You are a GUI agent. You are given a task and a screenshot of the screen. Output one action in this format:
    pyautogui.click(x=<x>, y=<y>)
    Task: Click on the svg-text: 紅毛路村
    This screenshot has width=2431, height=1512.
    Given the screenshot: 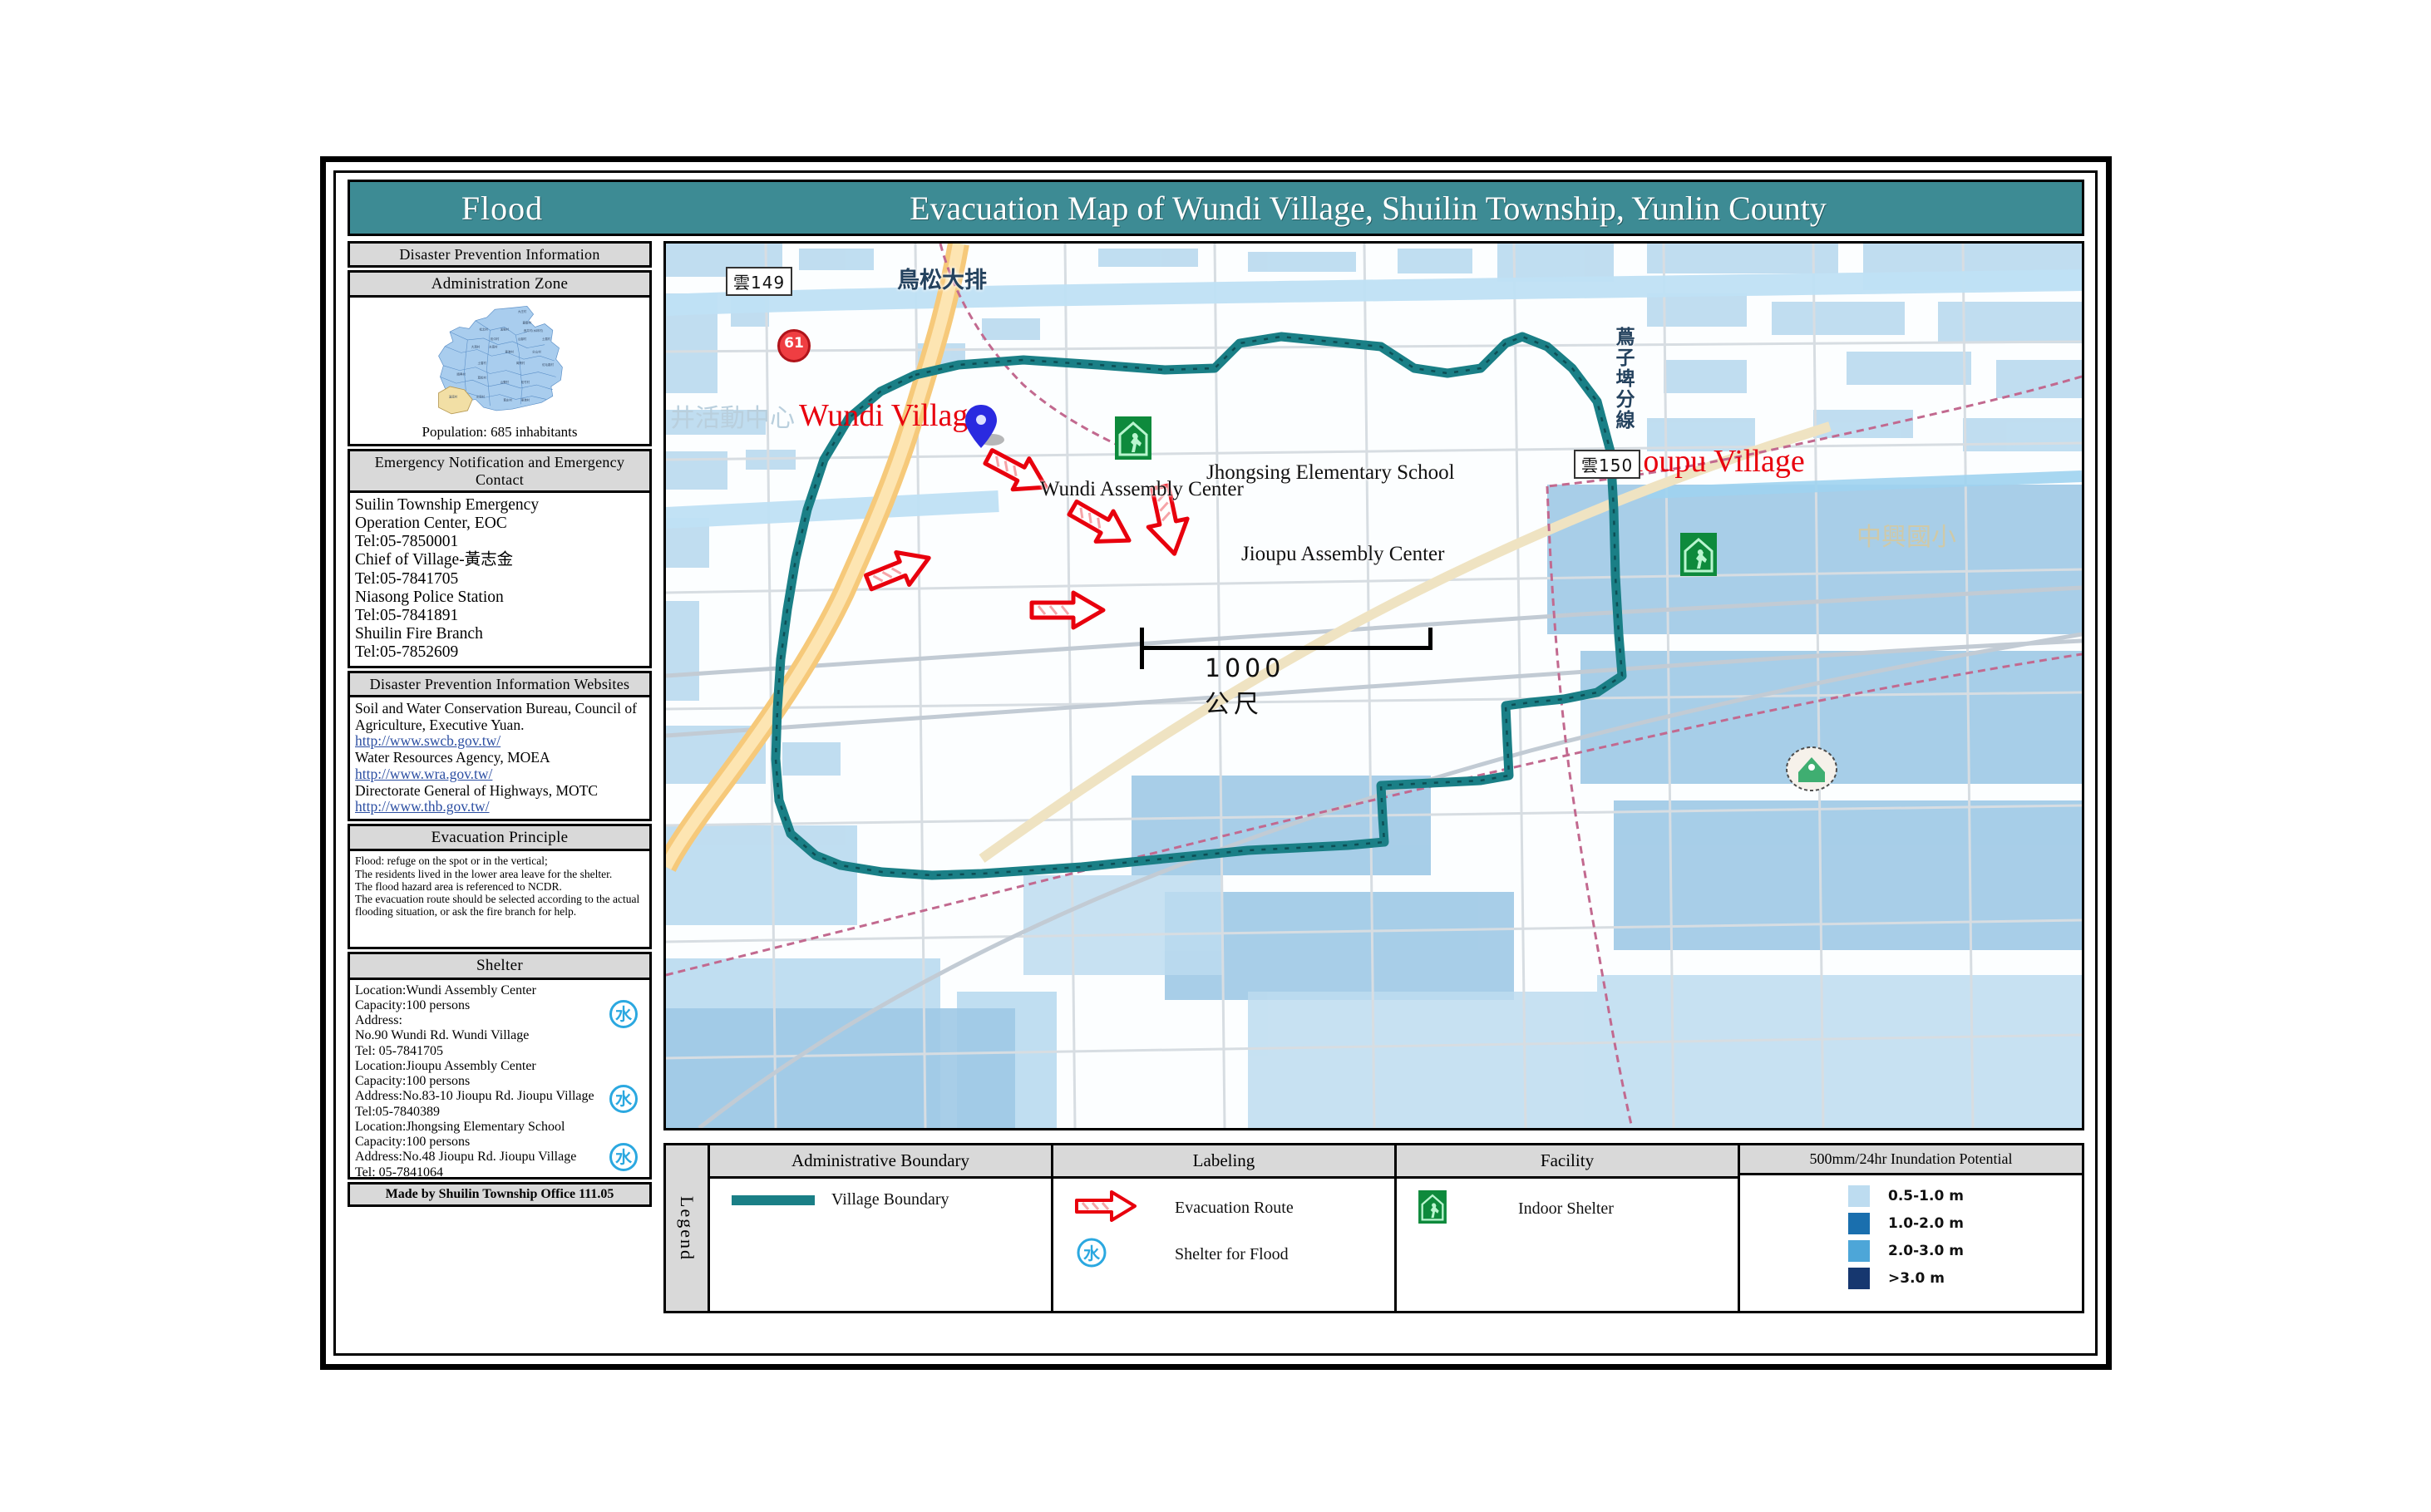 What is the action you would take?
    pyautogui.click(x=548, y=365)
    